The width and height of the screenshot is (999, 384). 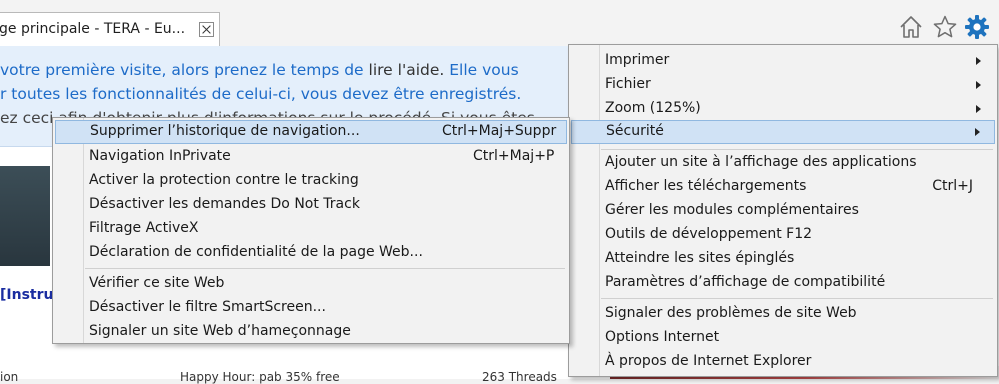 What do you see at coordinates (224, 204) in the screenshot?
I see `menu-item-label: Désactiver les demandes Do Not Track` at bounding box center [224, 204].